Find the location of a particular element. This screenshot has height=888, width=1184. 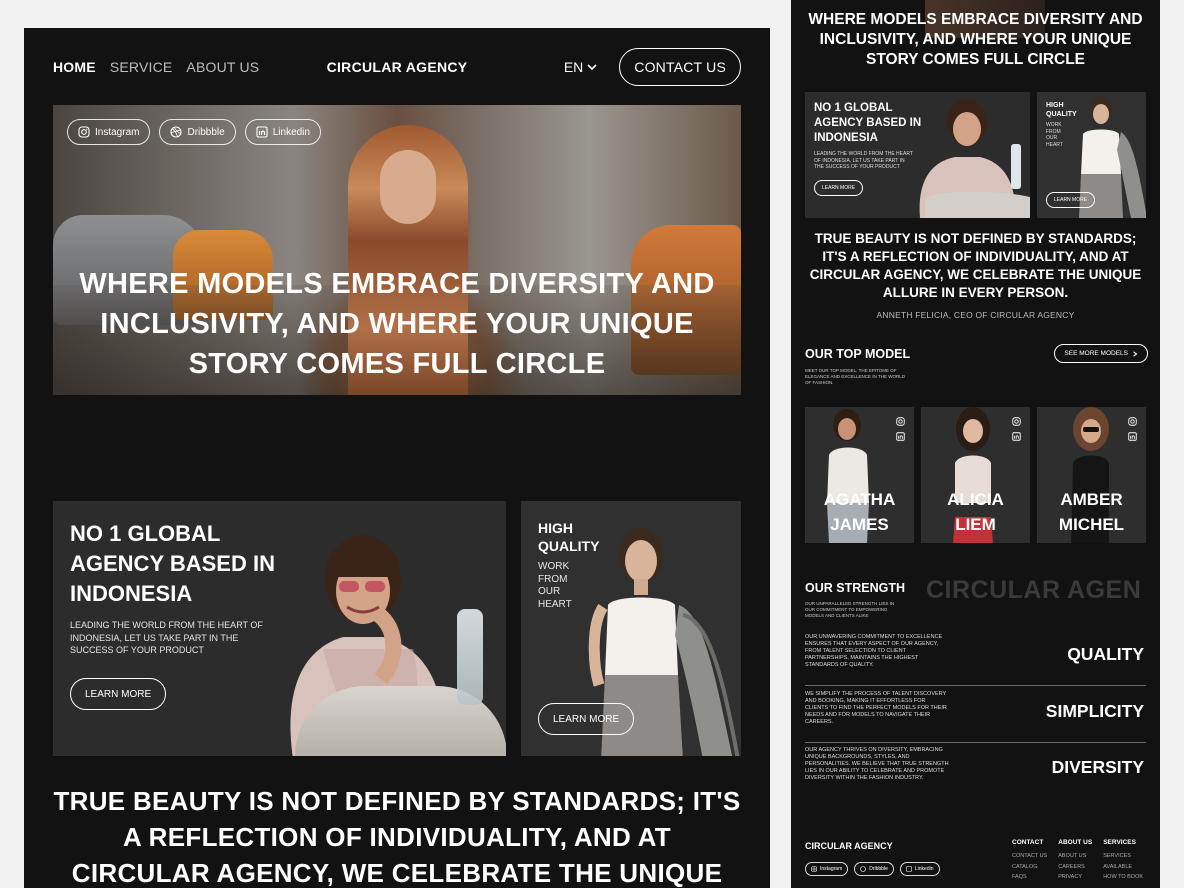

footer-col-title: SERVICES is located at coordinates (1119, 842).